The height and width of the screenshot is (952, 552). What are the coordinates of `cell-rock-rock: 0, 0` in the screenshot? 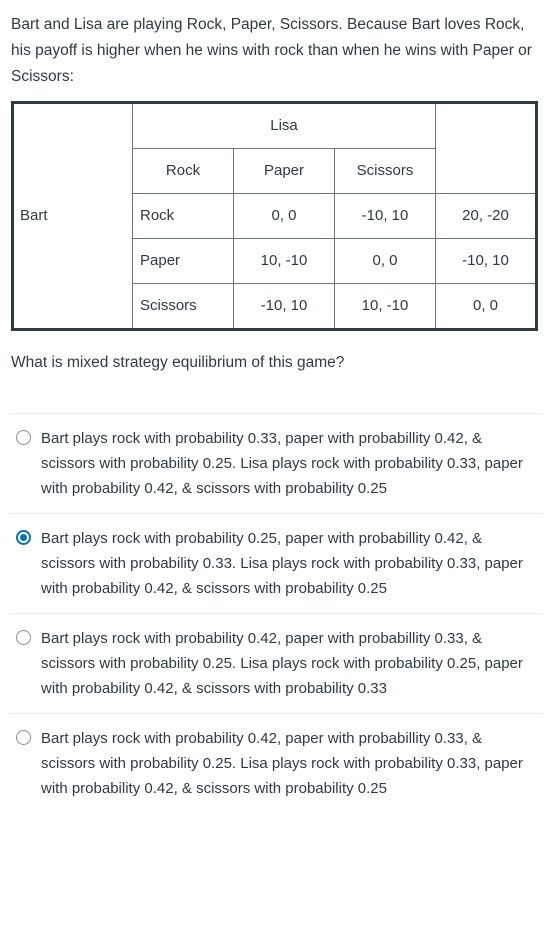 It's located at (284, 216).